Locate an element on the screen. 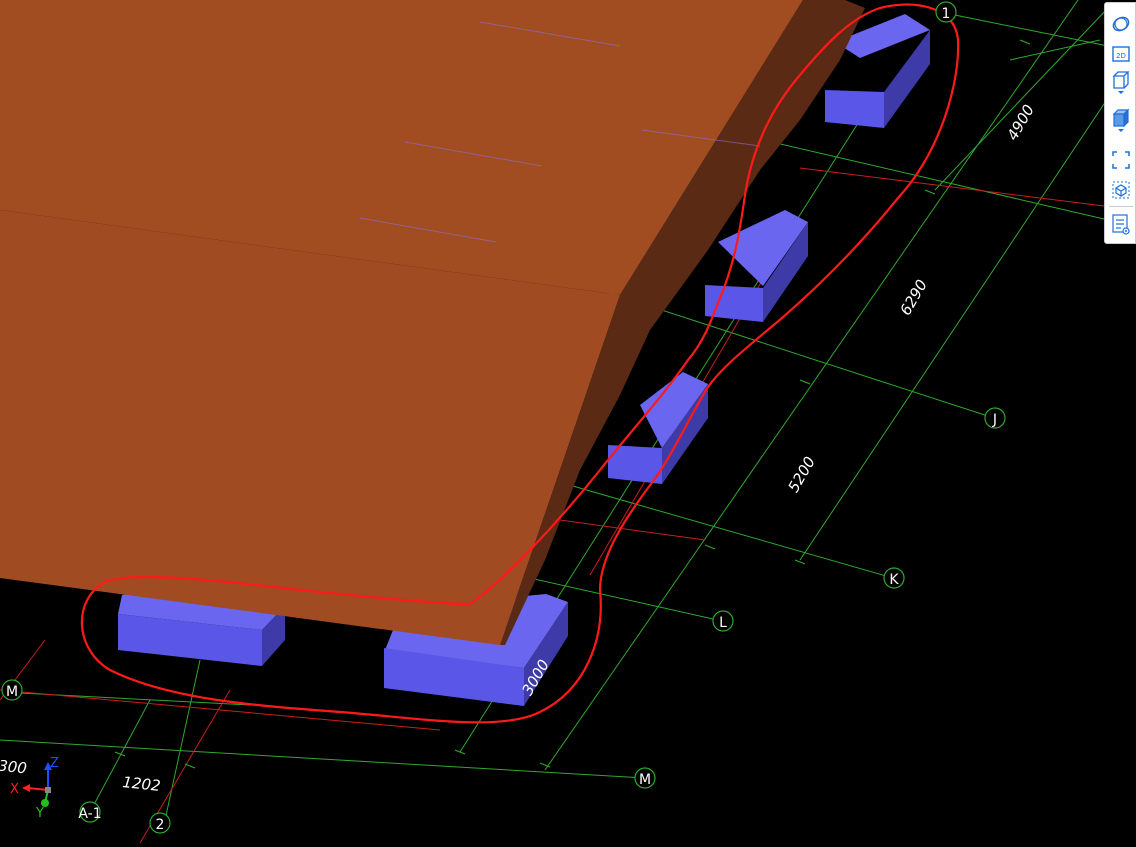 The image size is (1136, 847). toolbar-separator is located at coordinates (1121, 206).